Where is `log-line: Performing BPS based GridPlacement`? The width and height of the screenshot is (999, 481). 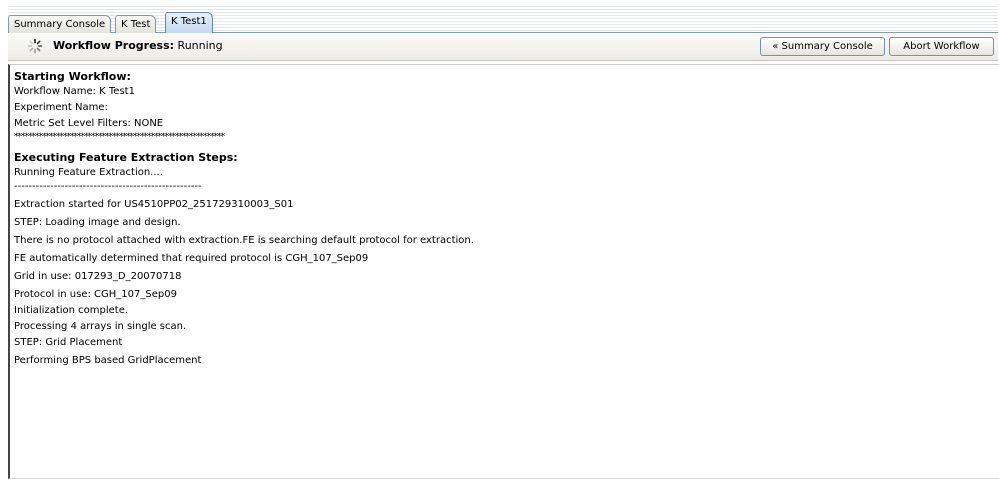 log-line: Performing BPS based GridPlacement is located at coordinates (108, 360).